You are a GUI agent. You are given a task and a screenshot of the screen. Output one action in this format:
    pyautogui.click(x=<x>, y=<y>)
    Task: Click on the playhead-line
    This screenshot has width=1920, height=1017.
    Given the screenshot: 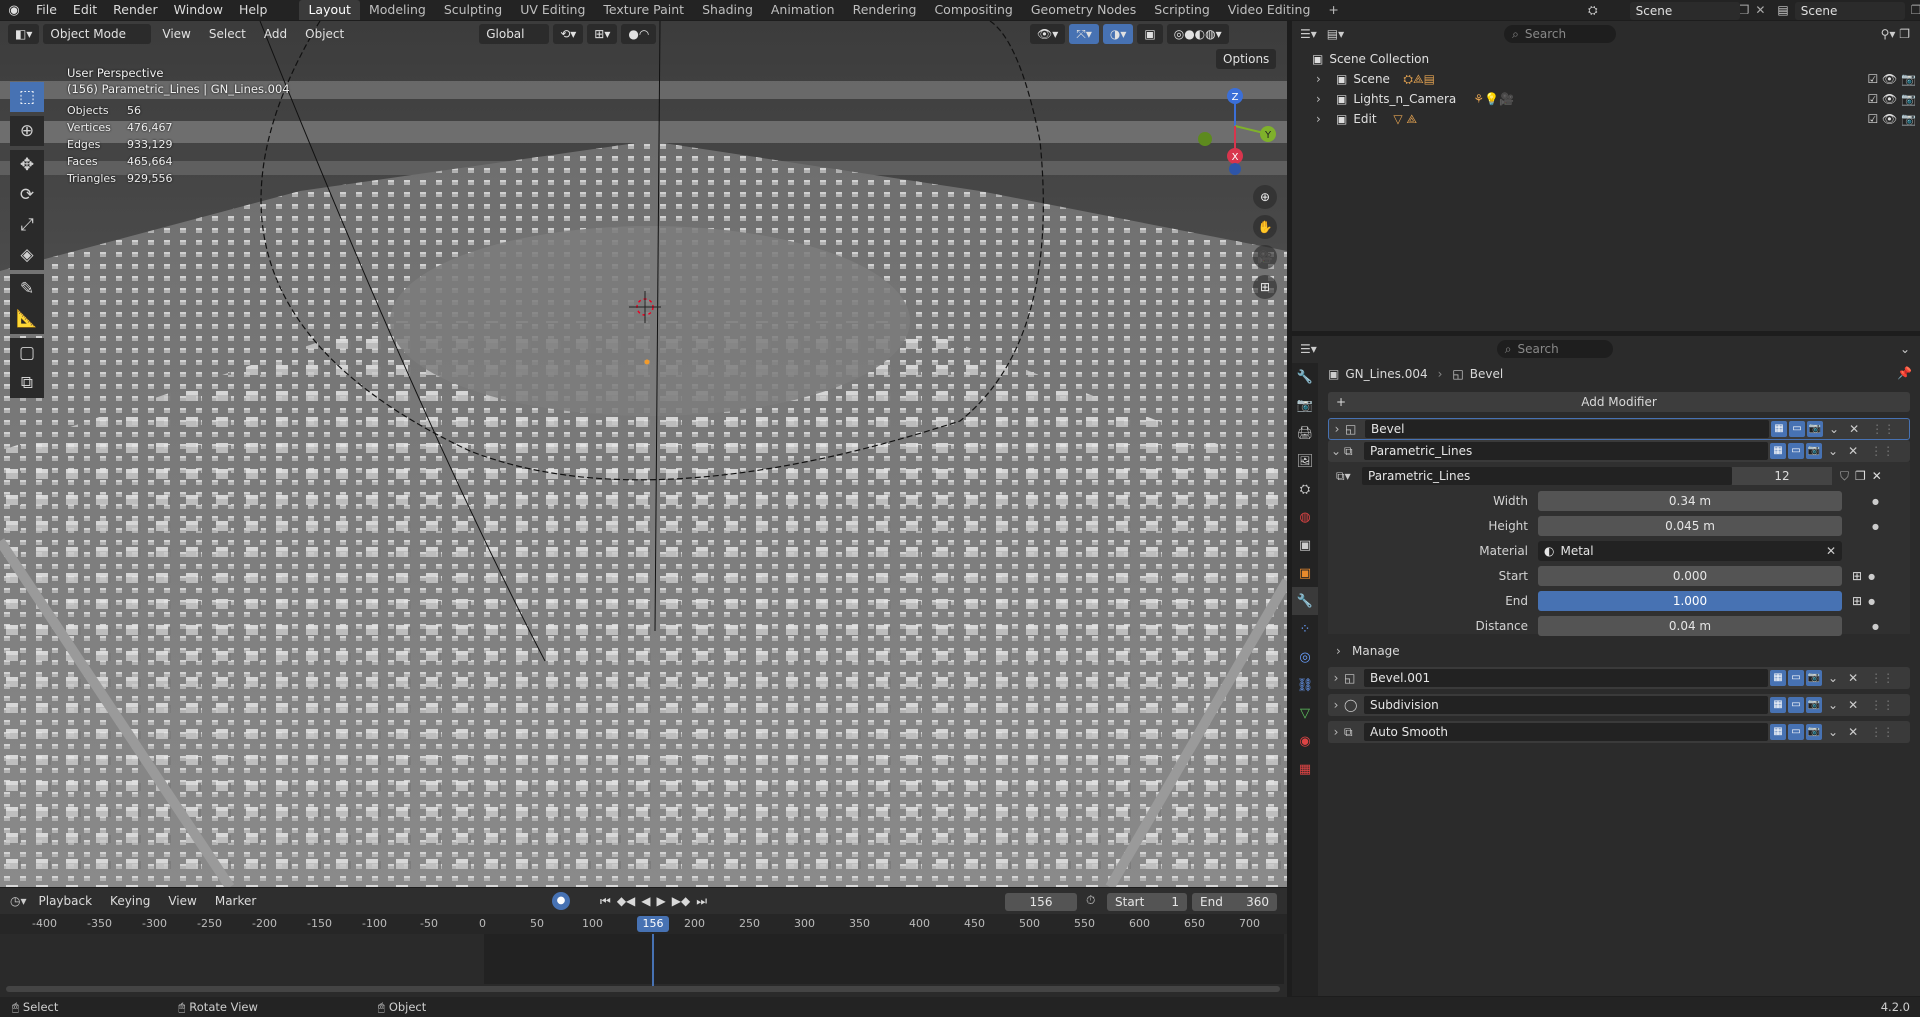 What is the action you would take?
    pyautogui.click(x=653, y=961)
    